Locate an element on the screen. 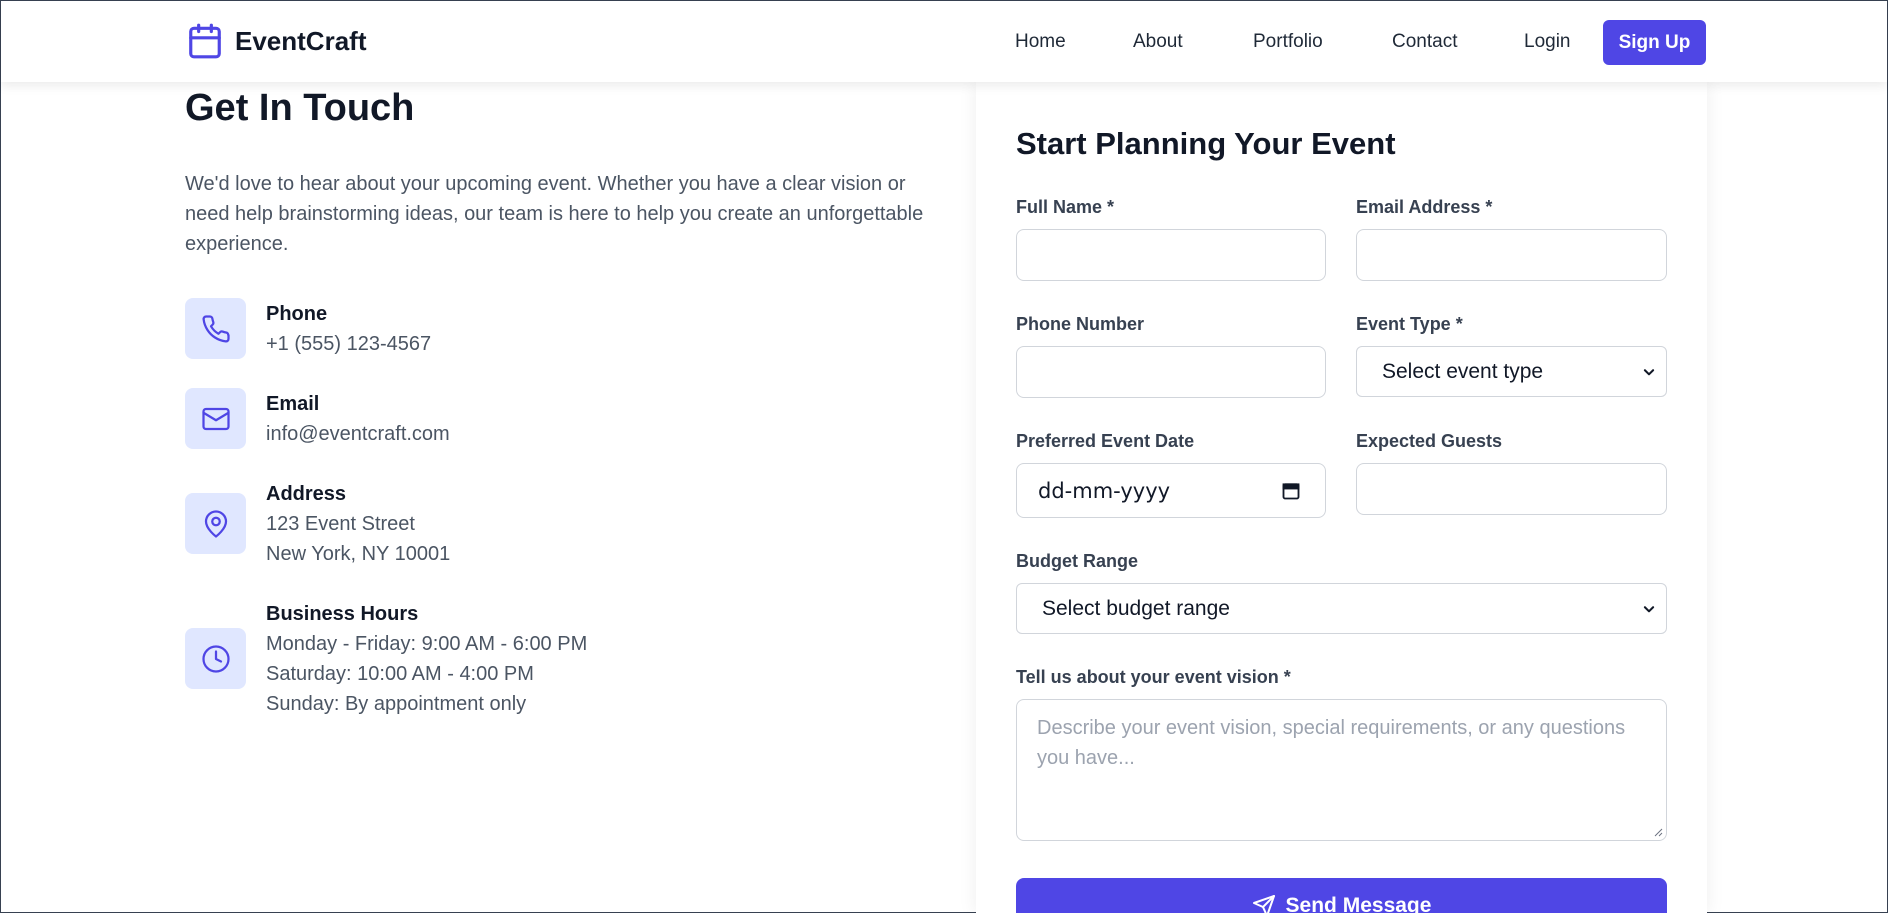  event-type-select: Select event type is located at coordinates (1511, 371).